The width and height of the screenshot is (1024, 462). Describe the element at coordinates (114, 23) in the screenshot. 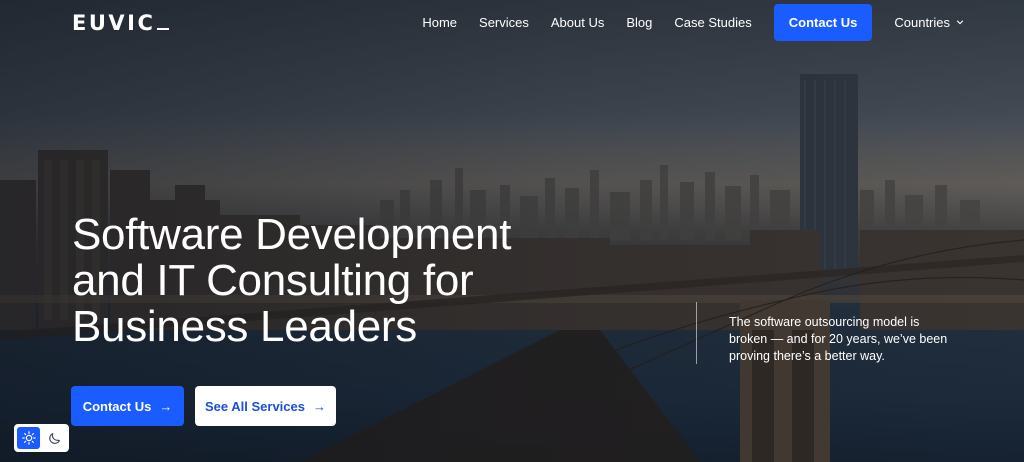

I see `logo-text: EUVIC` at that location.